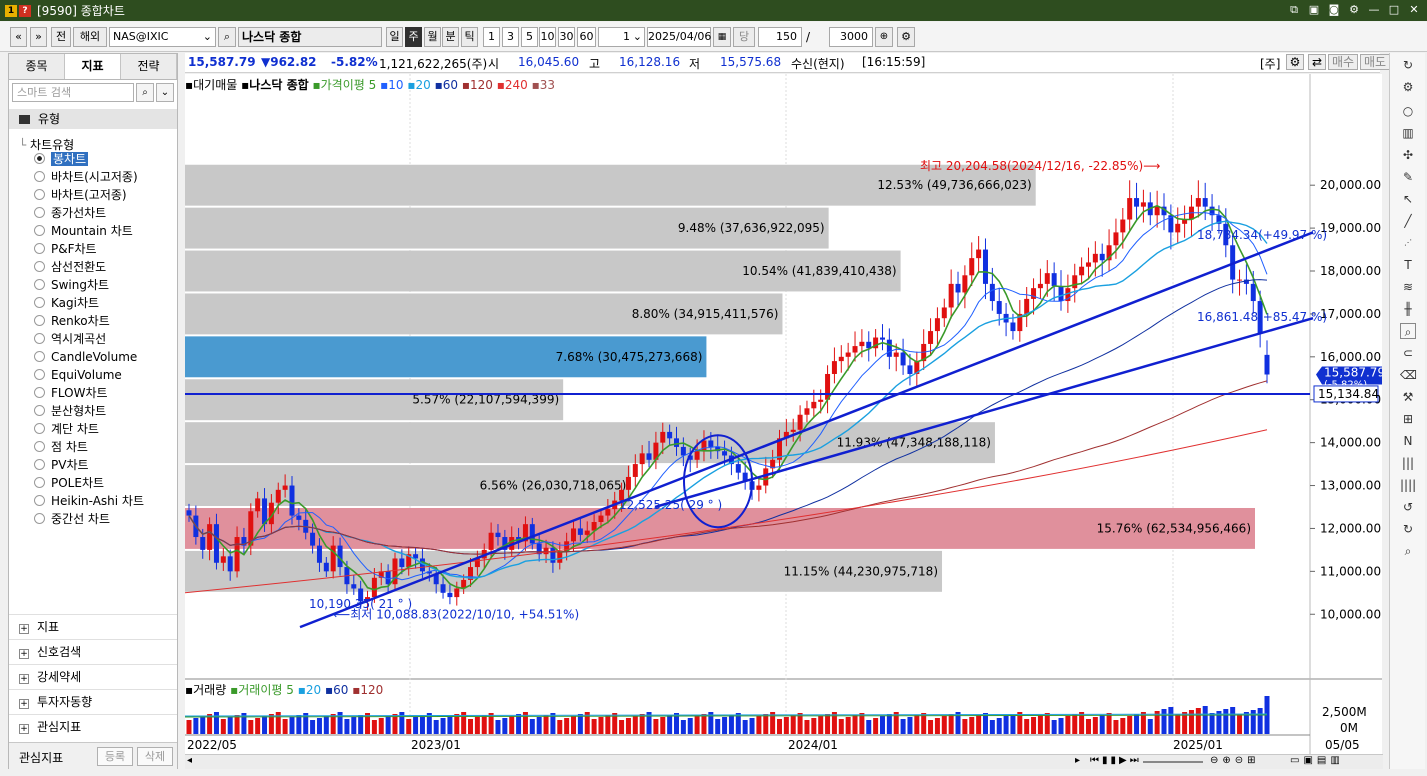 This screenshot has height=776, width=1427. What do you see at coordinates (73, 92) in the screenshot?
I see `smart-search-input: 스마트 검색` at bounding box center [73, 92].